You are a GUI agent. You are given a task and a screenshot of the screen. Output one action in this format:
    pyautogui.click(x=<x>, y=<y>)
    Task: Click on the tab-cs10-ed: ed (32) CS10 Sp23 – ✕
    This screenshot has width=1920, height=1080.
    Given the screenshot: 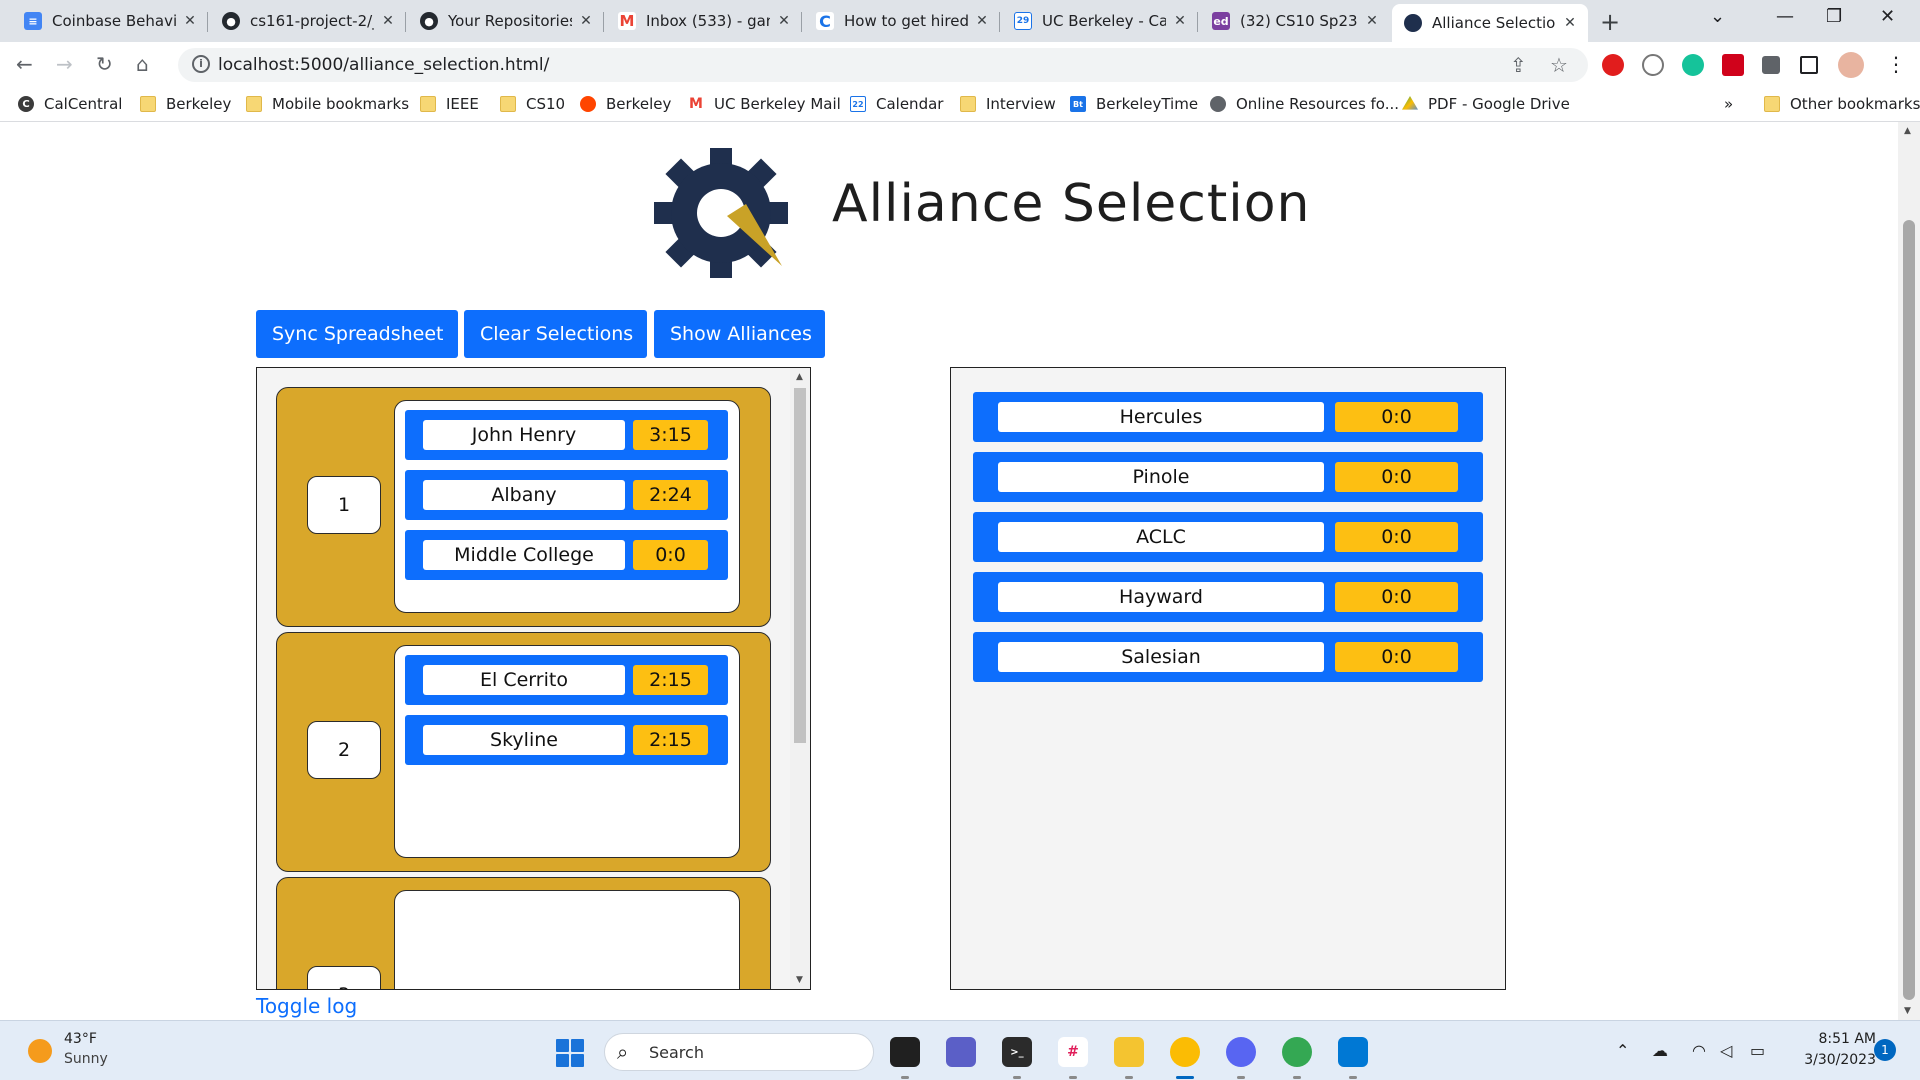 What is the action you would take?
    pyautogui.click(x=1295, y=21)
    